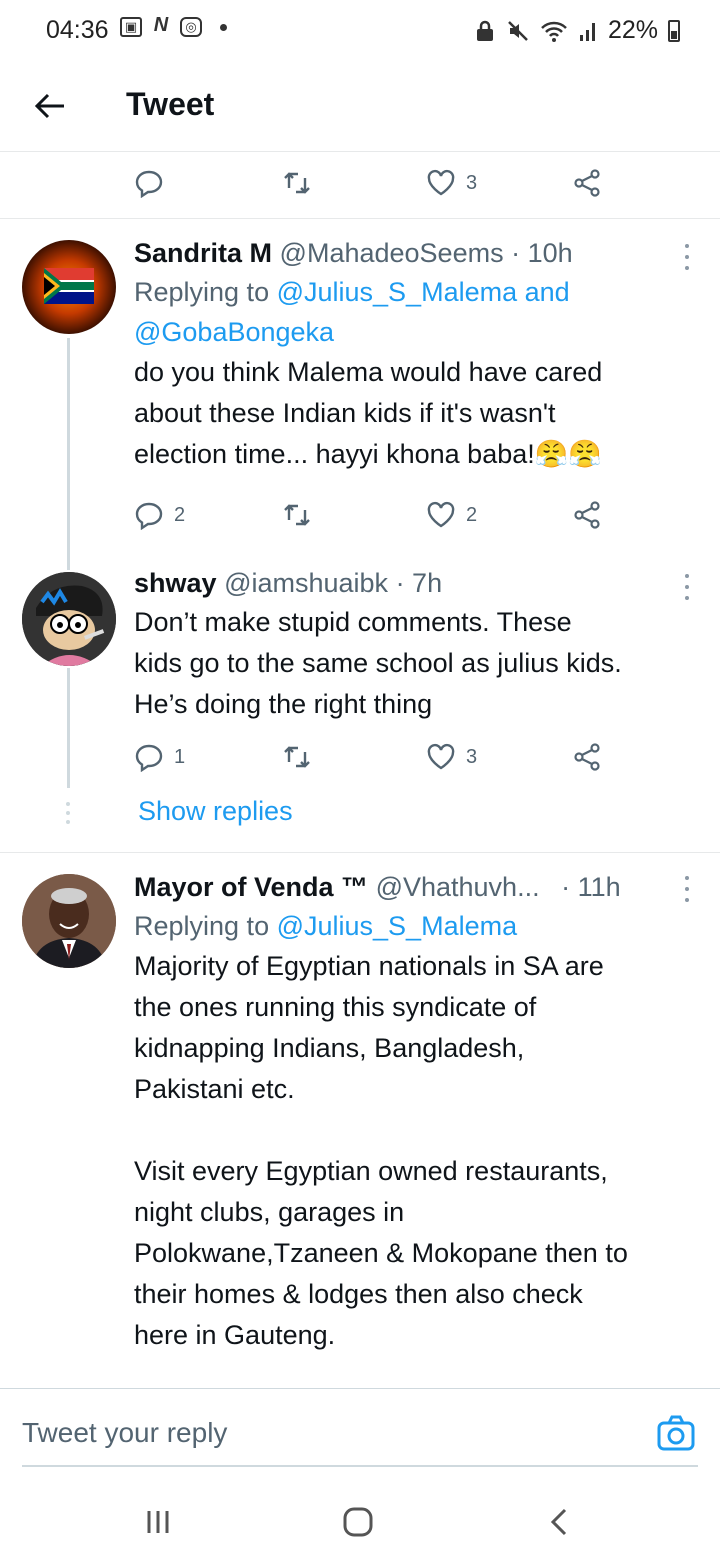 Image resolution: width=720 pixels, height=1560 pixels. Describe the element at coordinates (173, 25) in the screenshot. I see `notification-icons: ▣ N ◎` at that location.